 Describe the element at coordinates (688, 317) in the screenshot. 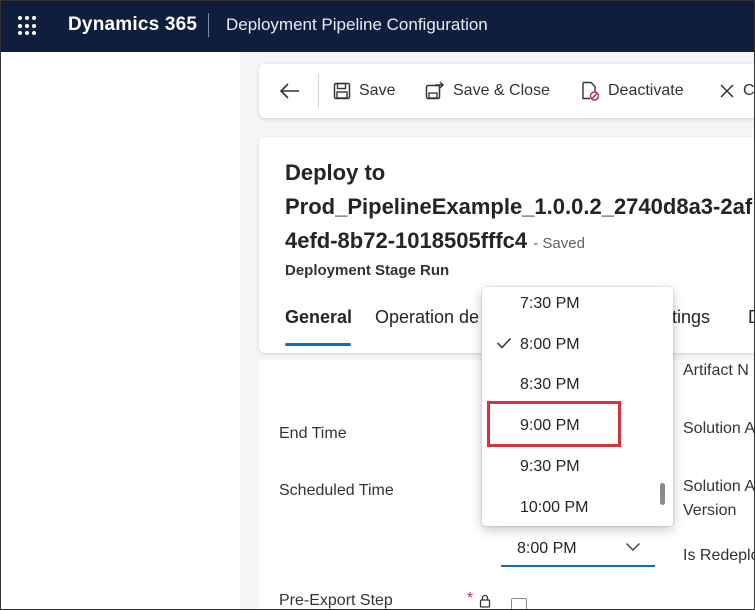

I see `tab-settings: ttings` at that location.